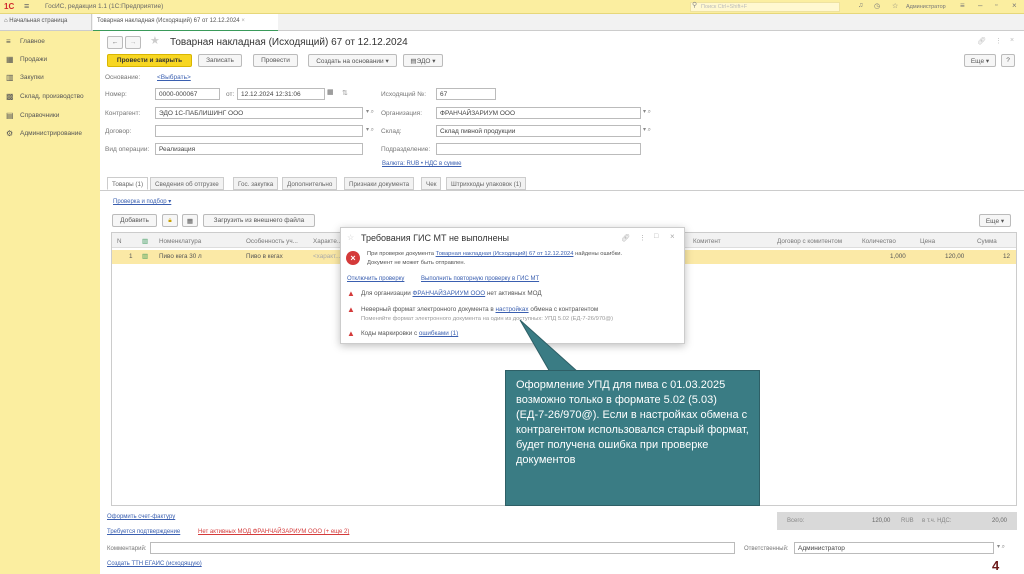  What do you see at coordinates (877, 6) in the screenshot?
I see `history-icon: ◷` at bounding box center [877, 6].